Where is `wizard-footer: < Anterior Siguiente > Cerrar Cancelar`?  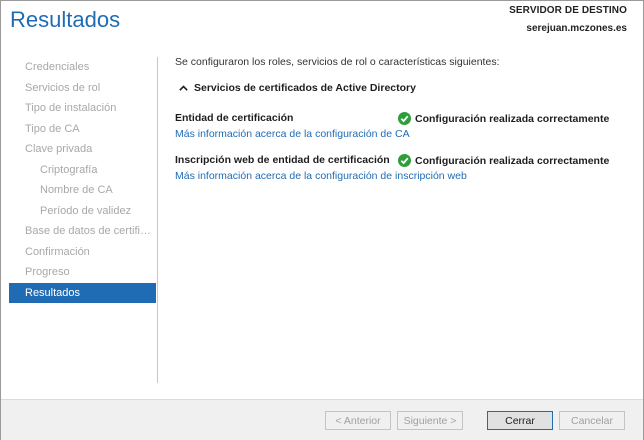 wizard-footer: < Anterior Siguiente > Cerrar Cancelar is located at coordinates (322, 419).